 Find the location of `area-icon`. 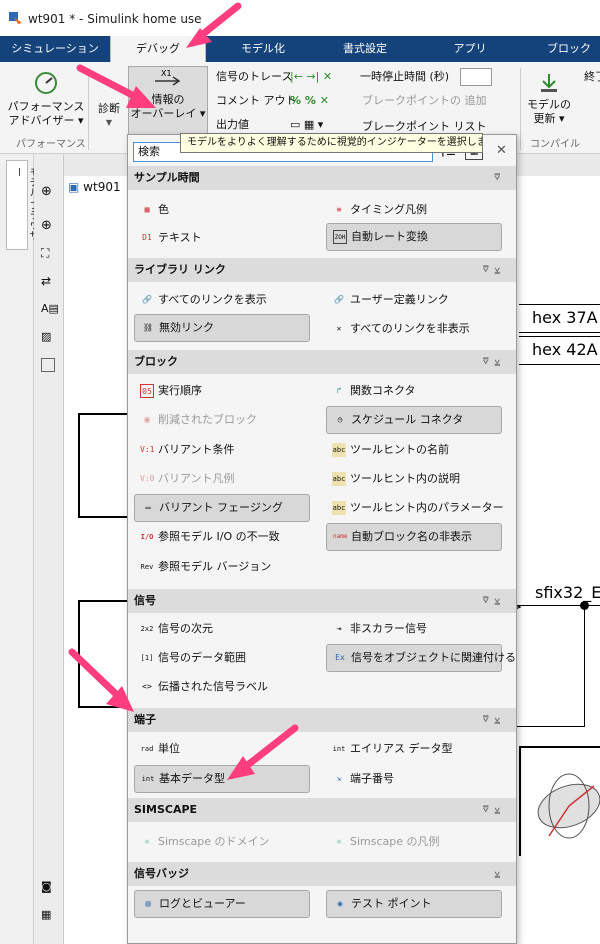

area-icon is located at coordinates (48, 365).